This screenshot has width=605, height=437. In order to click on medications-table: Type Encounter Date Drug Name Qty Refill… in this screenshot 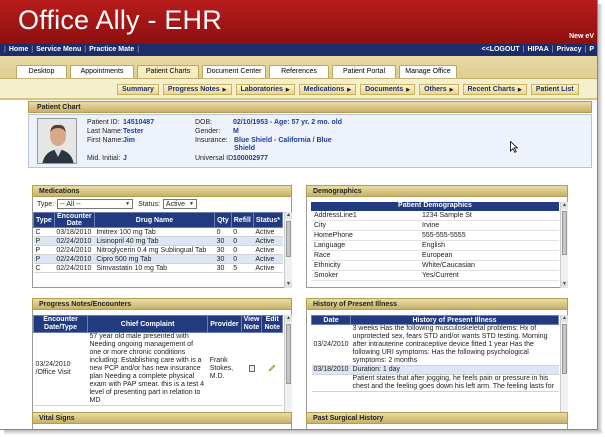, I will do `click(158, 242)`.